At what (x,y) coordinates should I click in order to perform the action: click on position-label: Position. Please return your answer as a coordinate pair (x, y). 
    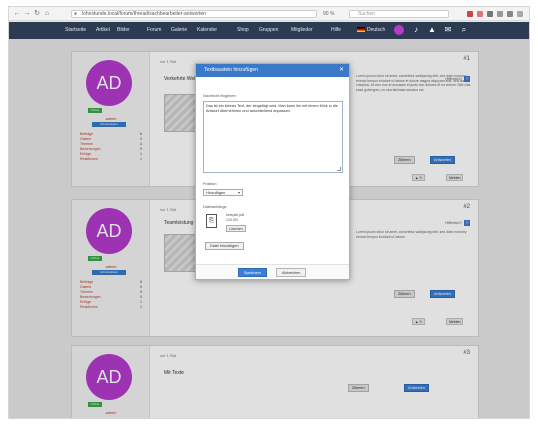
    Looking at the image, I should click on (210, 184).